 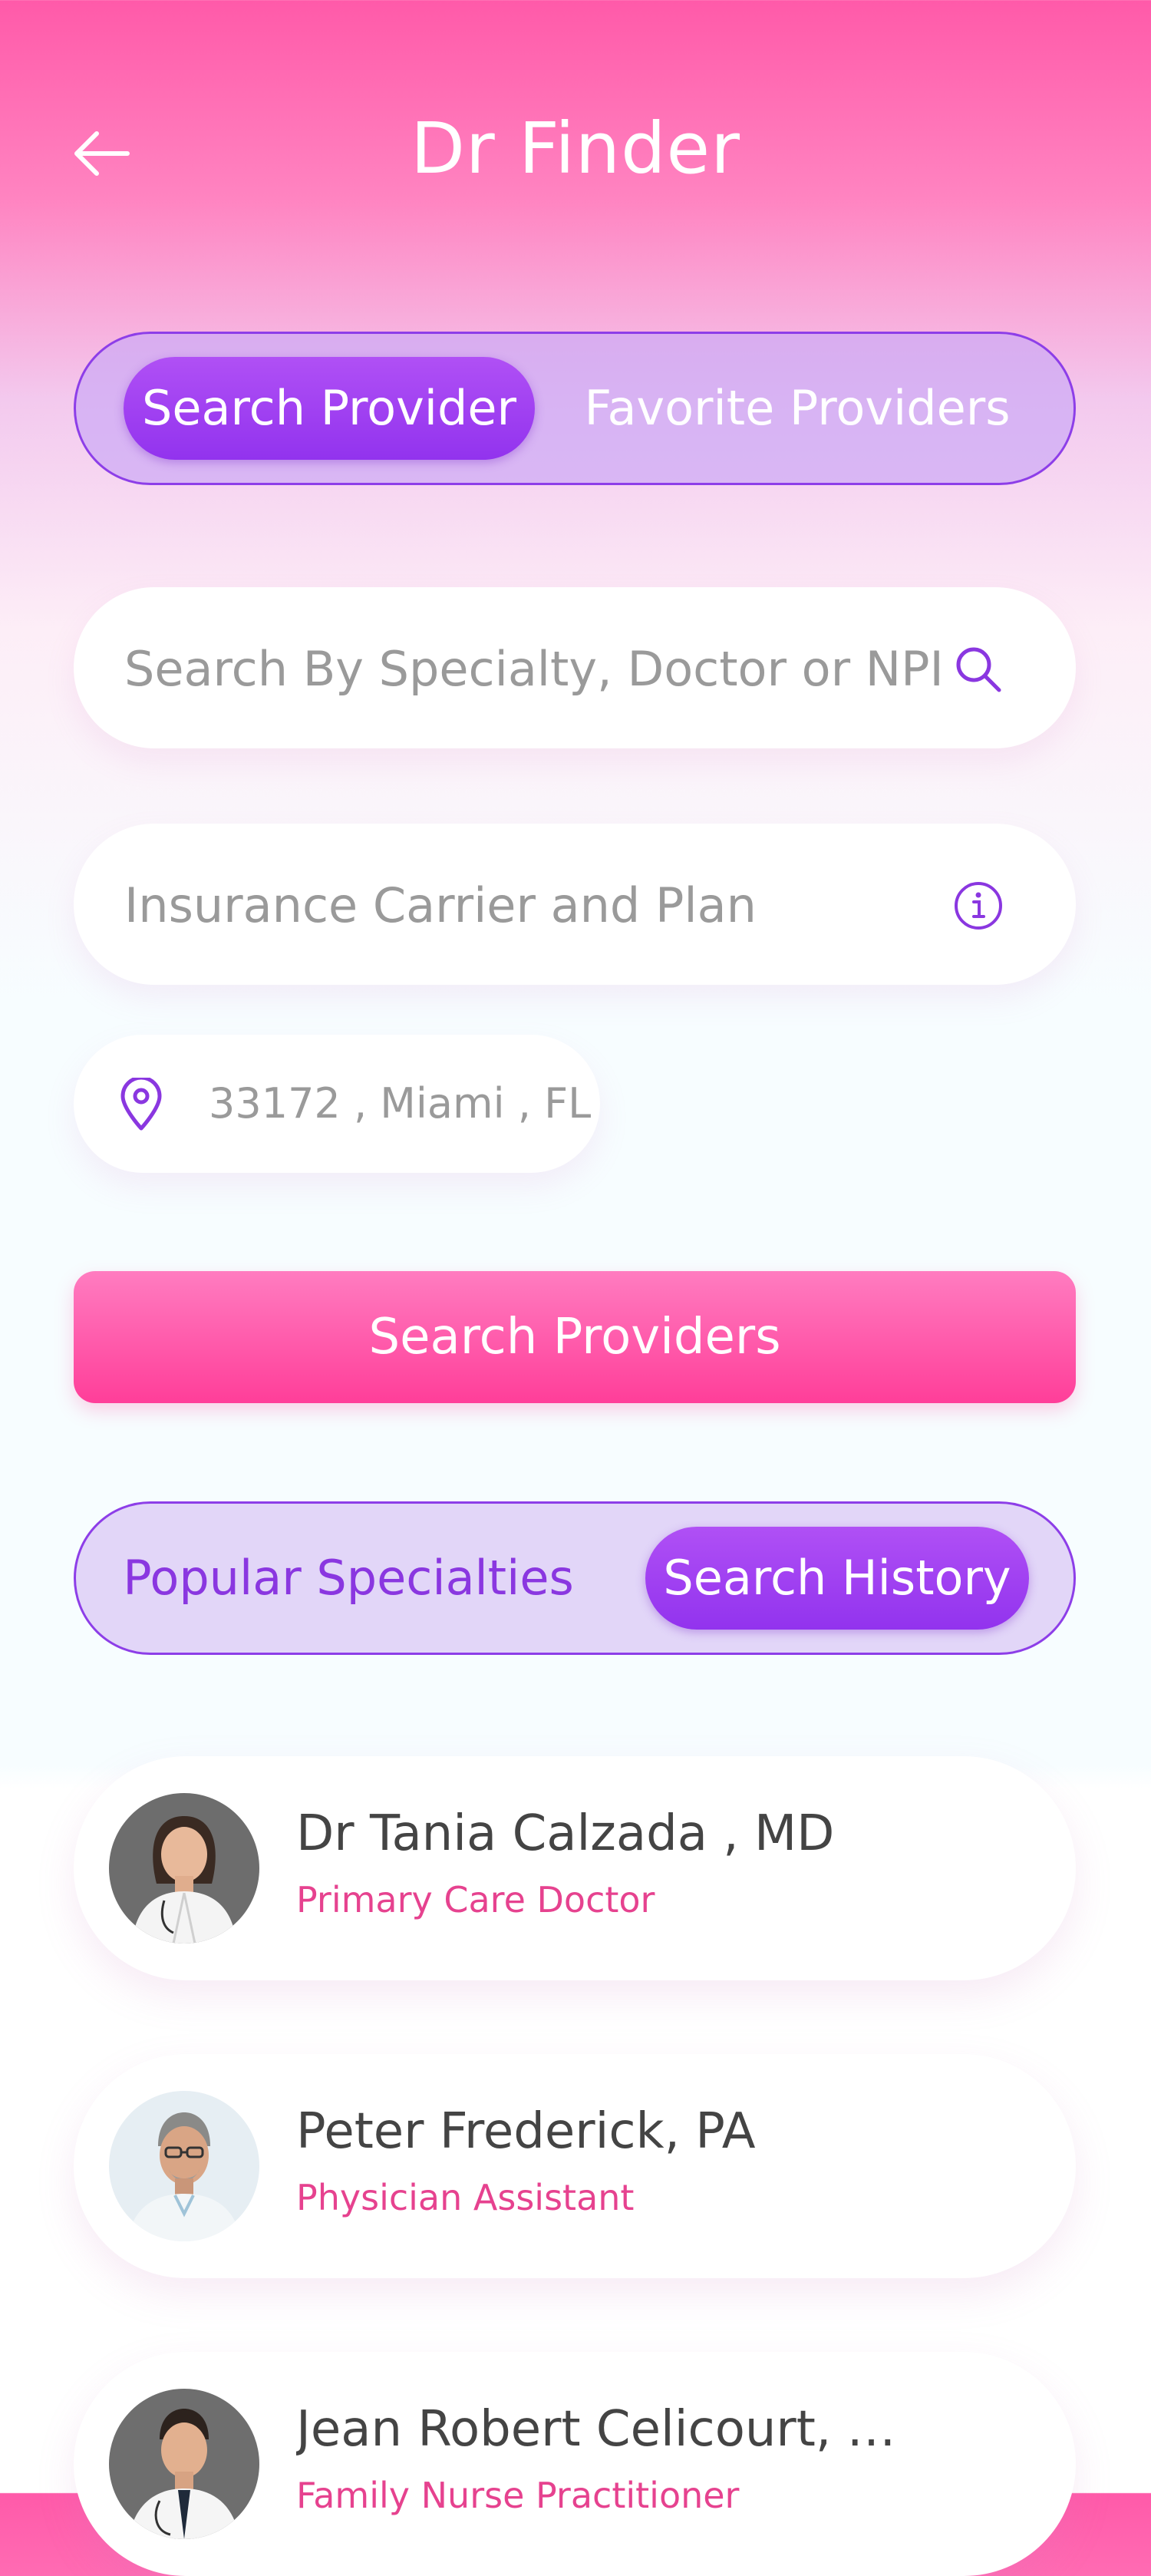 I want to click on tab-favorite-providers: Favorite Providers, so click(x=798, y=409).